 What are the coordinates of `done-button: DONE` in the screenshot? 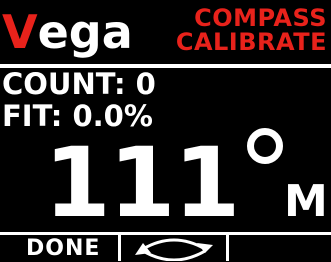 It's located at (59, 248).